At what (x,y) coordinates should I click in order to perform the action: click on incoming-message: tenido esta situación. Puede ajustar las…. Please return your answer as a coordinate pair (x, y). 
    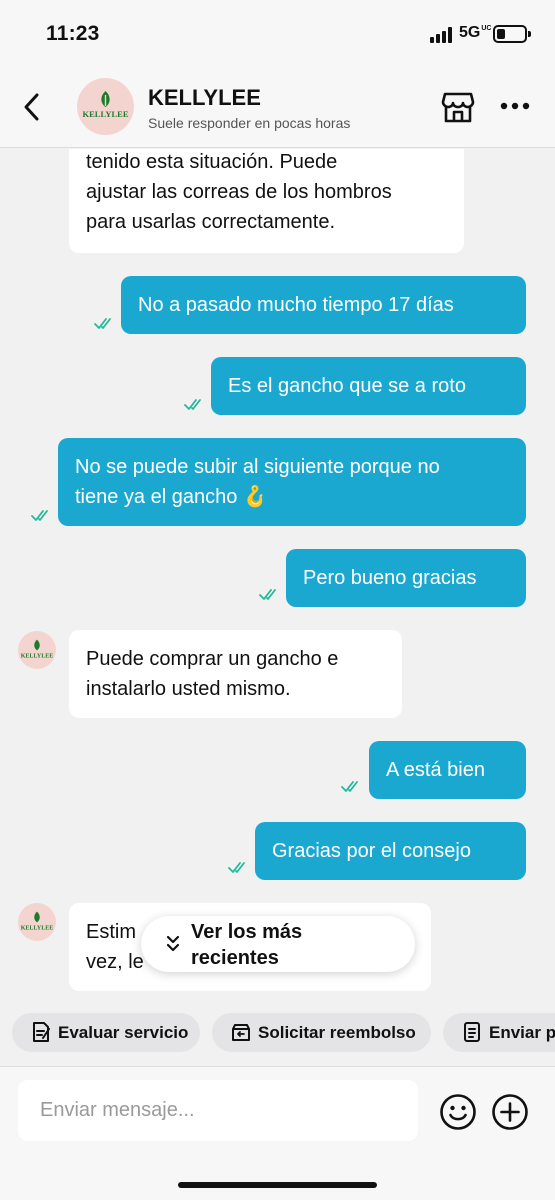
    Looking at the image, I should click on (266, 201).